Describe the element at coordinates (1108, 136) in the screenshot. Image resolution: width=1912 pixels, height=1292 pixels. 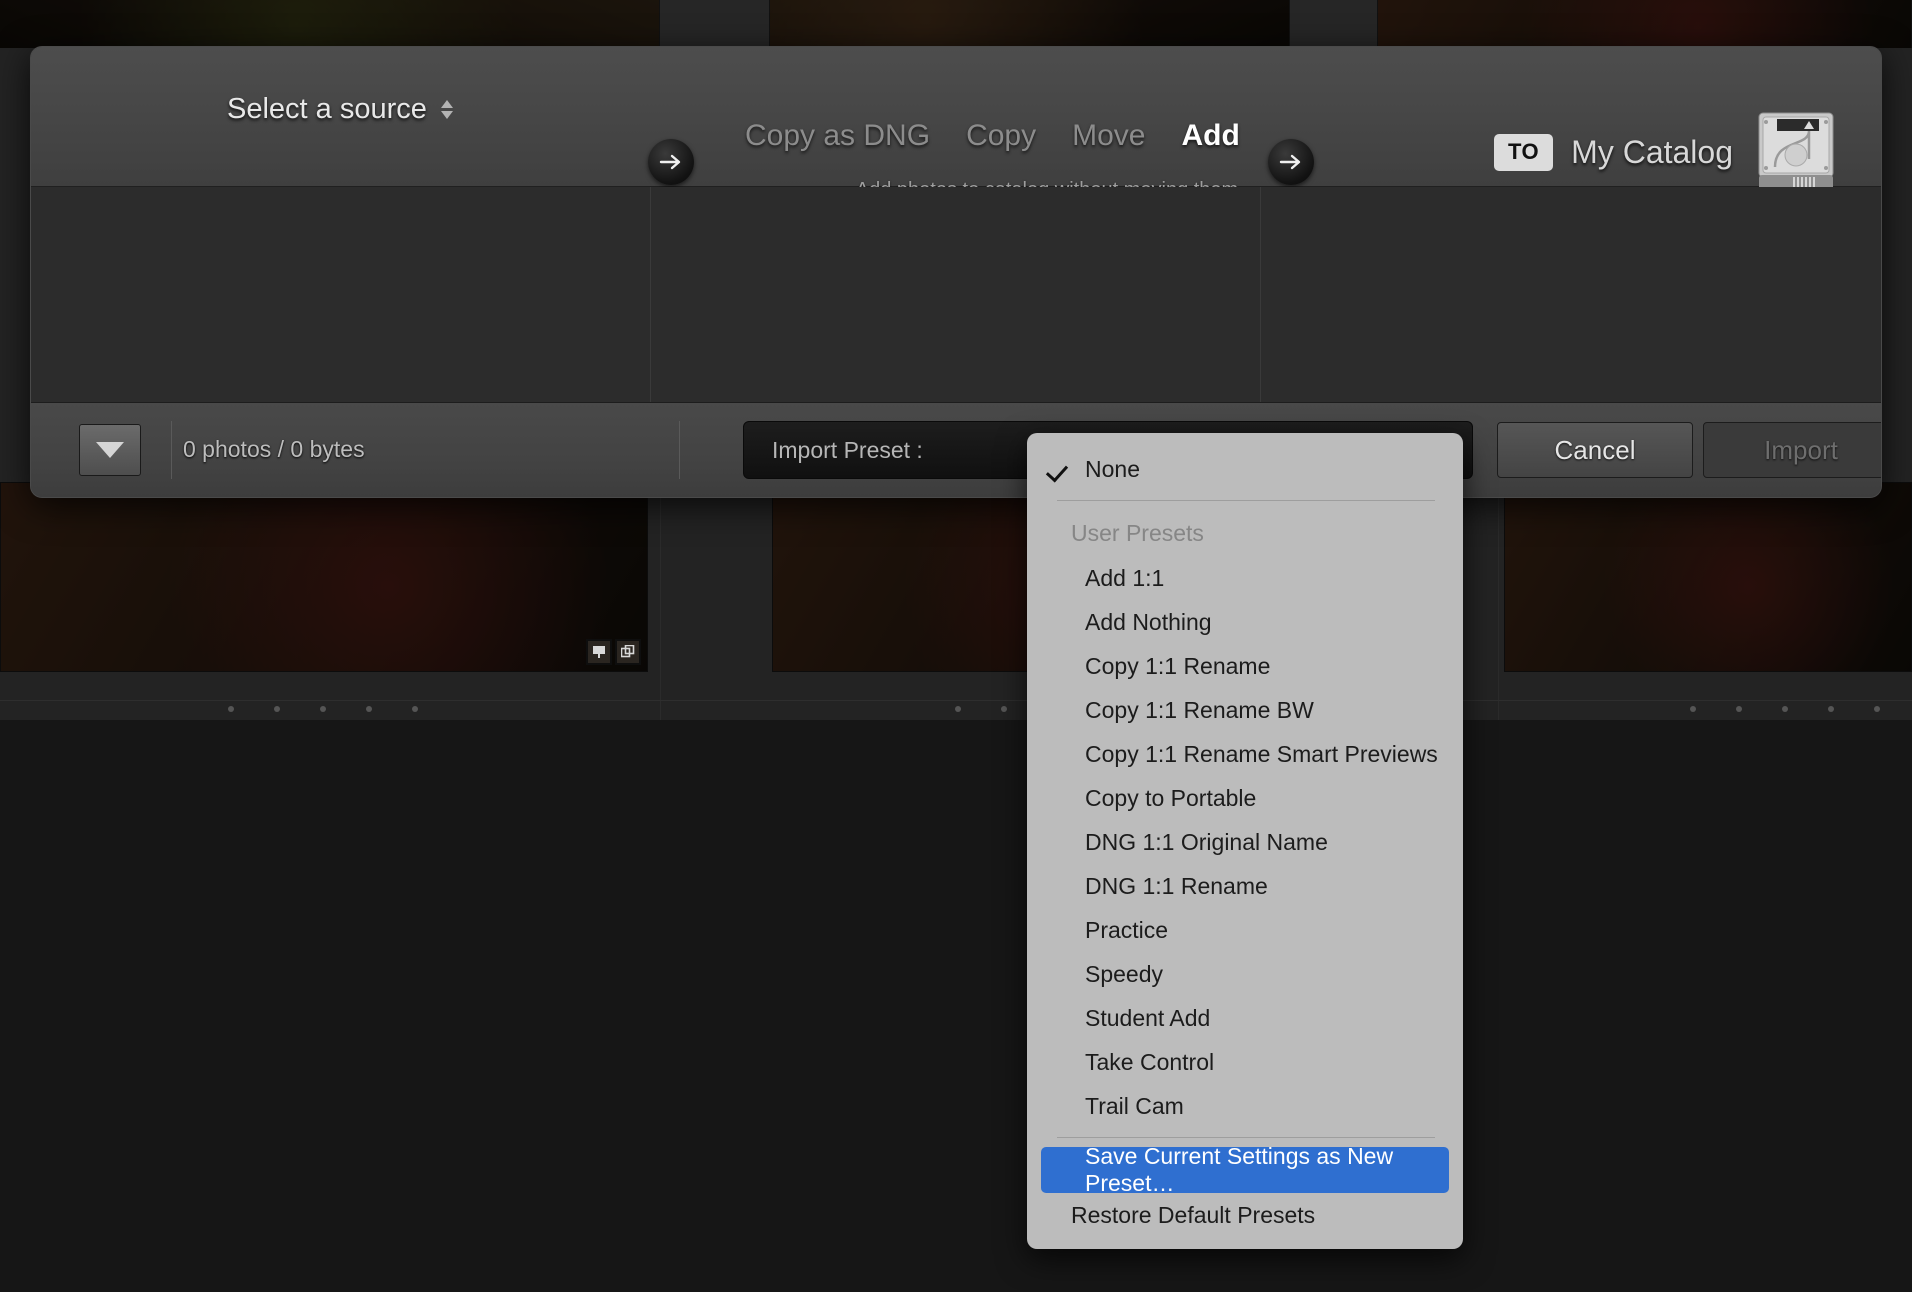
I see `tab-move: Move` at that location.